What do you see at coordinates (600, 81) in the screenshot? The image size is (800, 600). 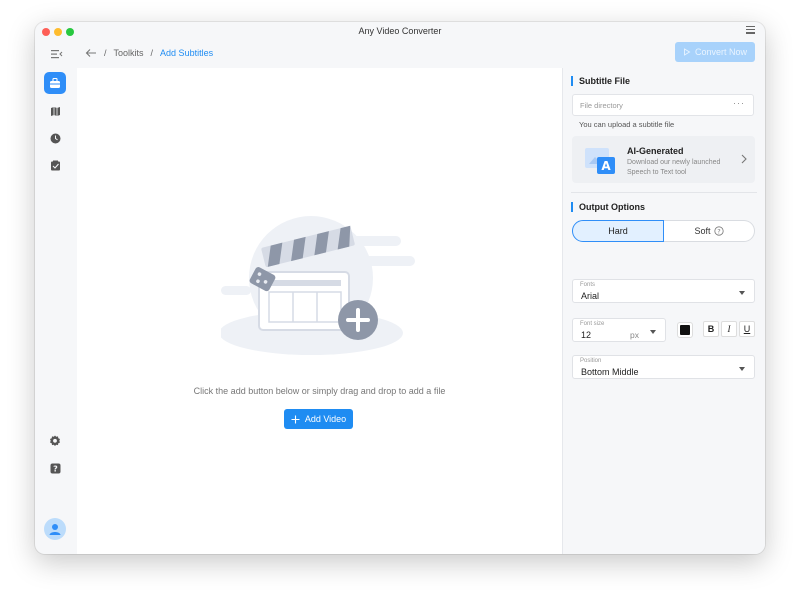 I see `subtitle-file-heading: Subtitle File` at bounding box center [600, 81].